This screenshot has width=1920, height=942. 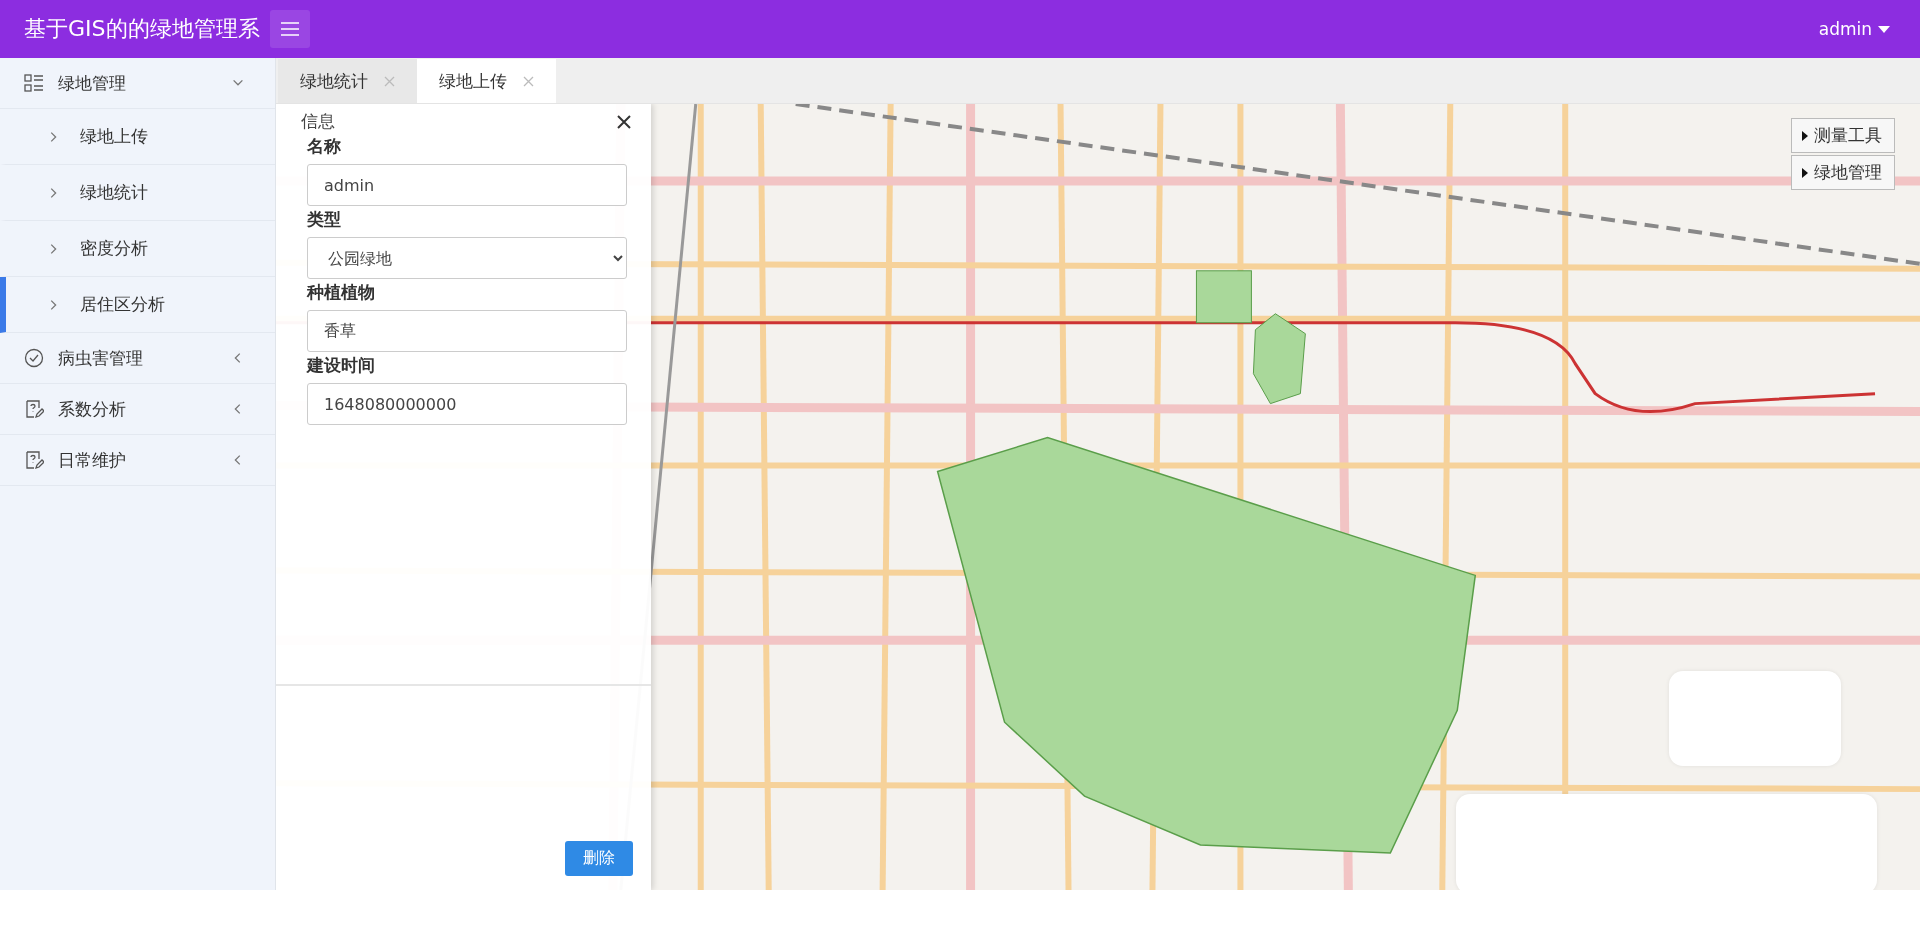 What do you see at coordinates (114, 136) in the screenshot?
I see `menu-item-label: 绿地上传` at bounding box center [114, 136].